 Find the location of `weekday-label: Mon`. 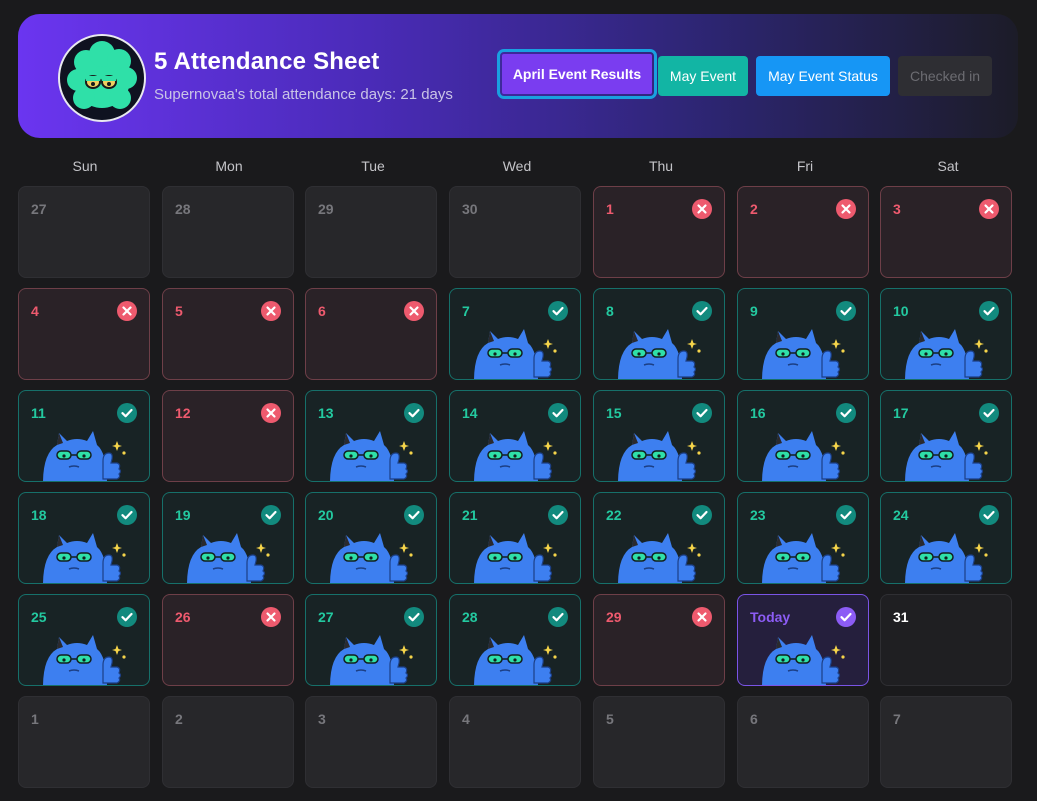

weekday-label: Mon is located at coordinates (229, 166).